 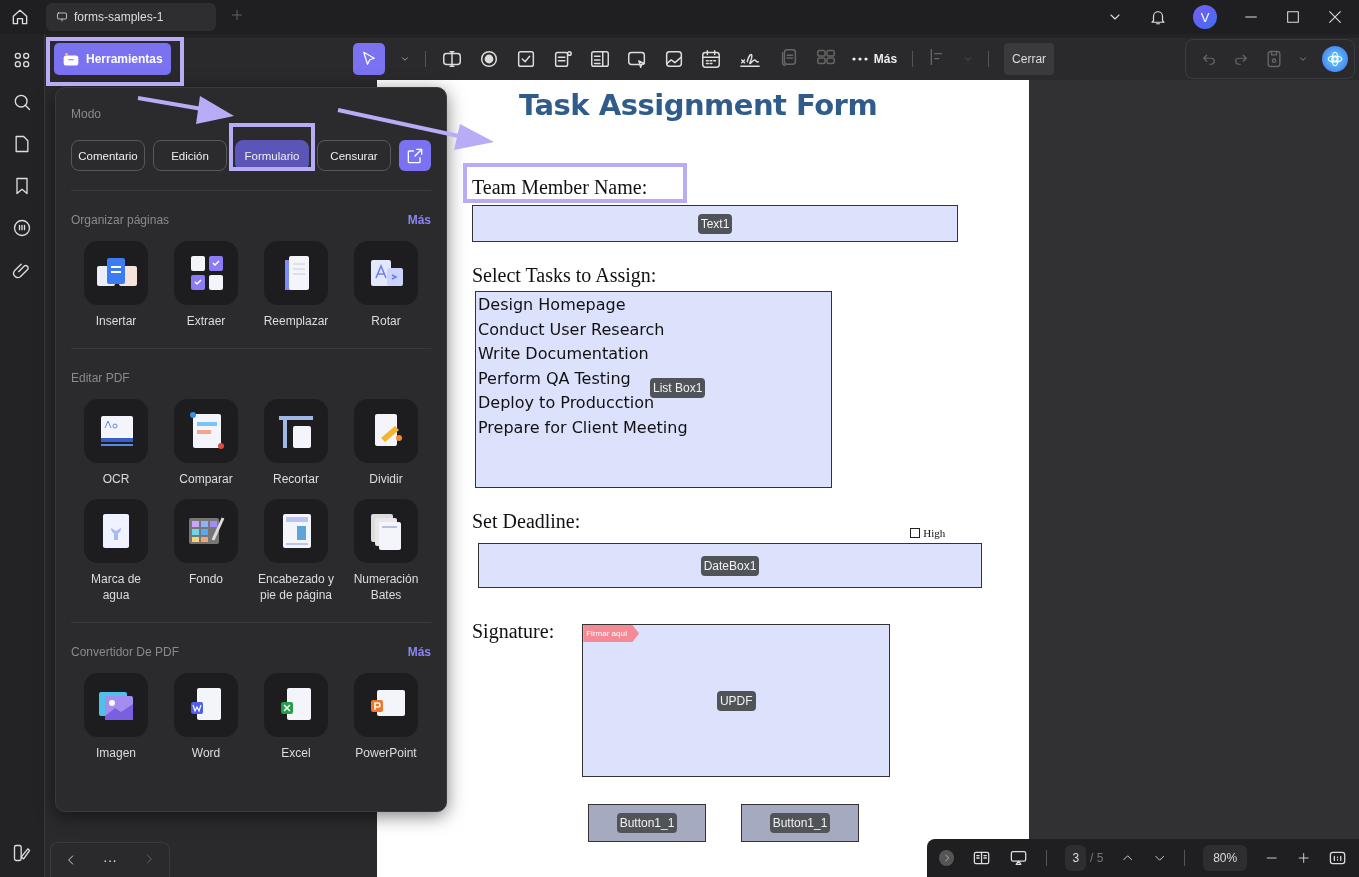 What do you see at coordinates (564, 275) in the screenshot?
I see `field-label: Select Tasks to Assign:` at bounding box center [564, 275].